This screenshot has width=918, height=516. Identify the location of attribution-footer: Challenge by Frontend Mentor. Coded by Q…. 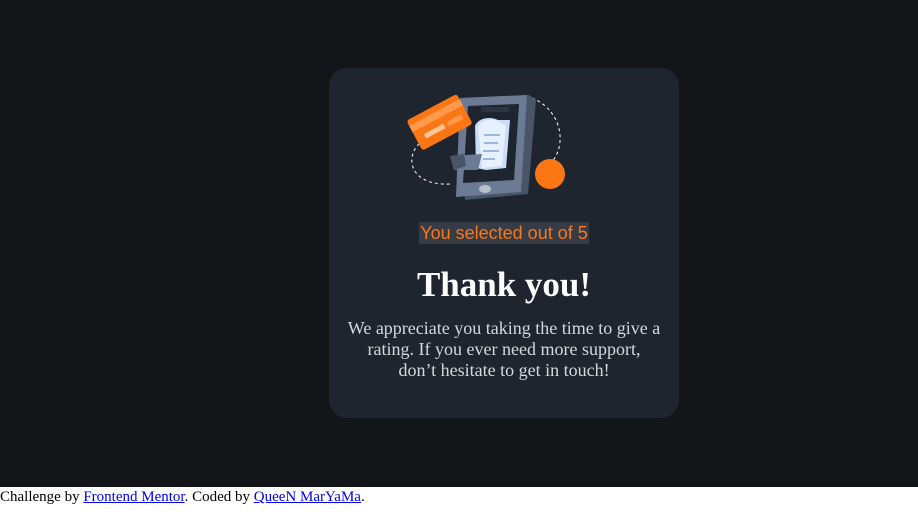
(182, 497).